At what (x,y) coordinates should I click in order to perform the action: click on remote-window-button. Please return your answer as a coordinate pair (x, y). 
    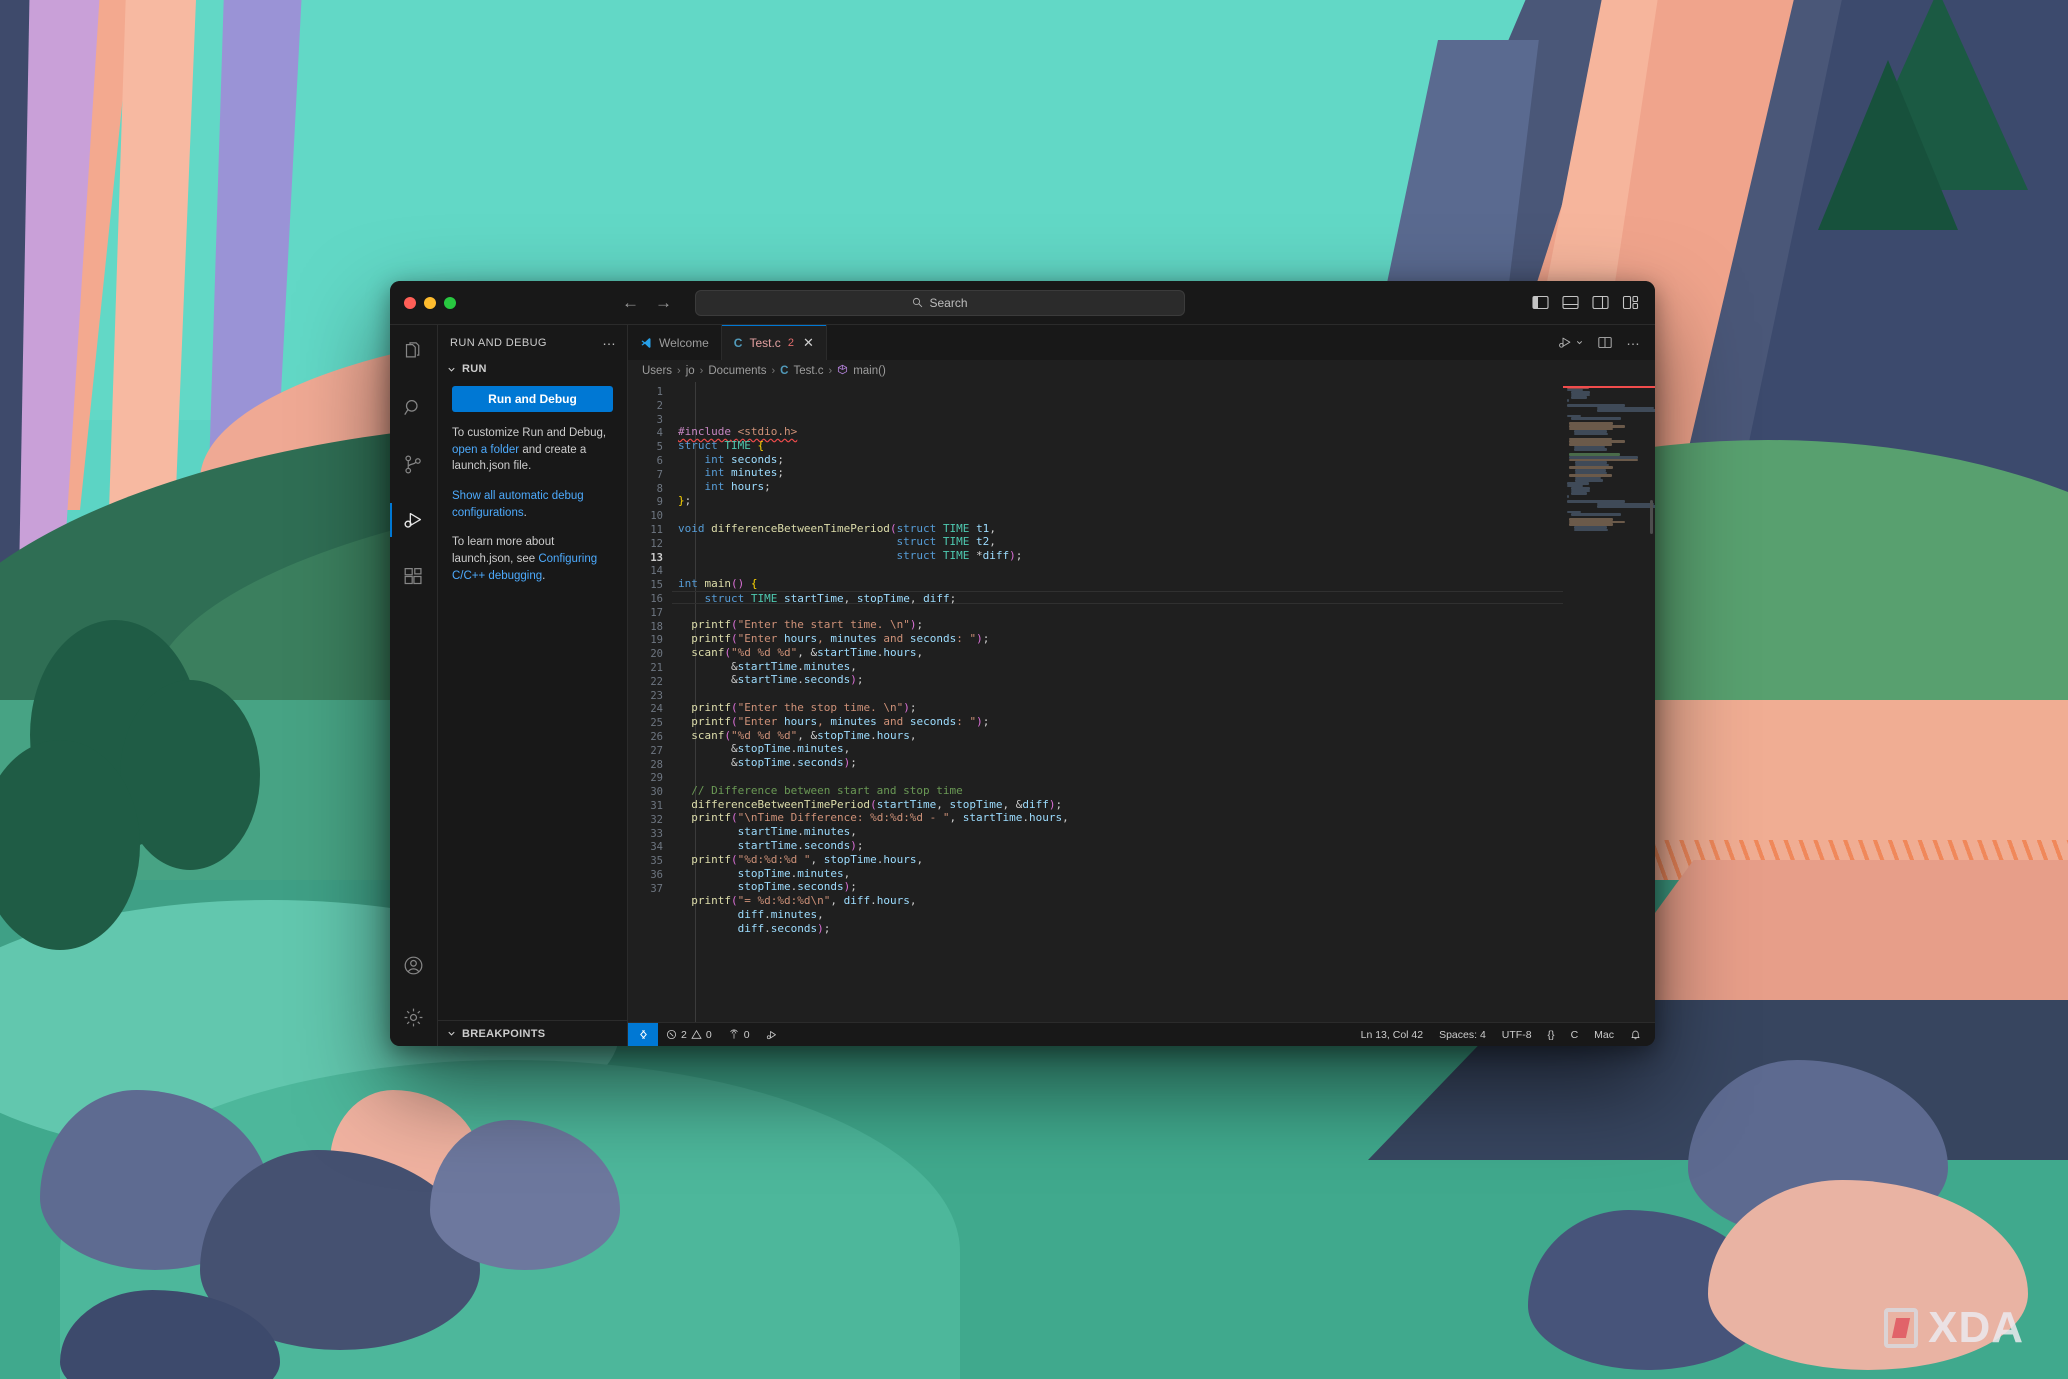
    Looking at the image, I should click on (643, 1034).